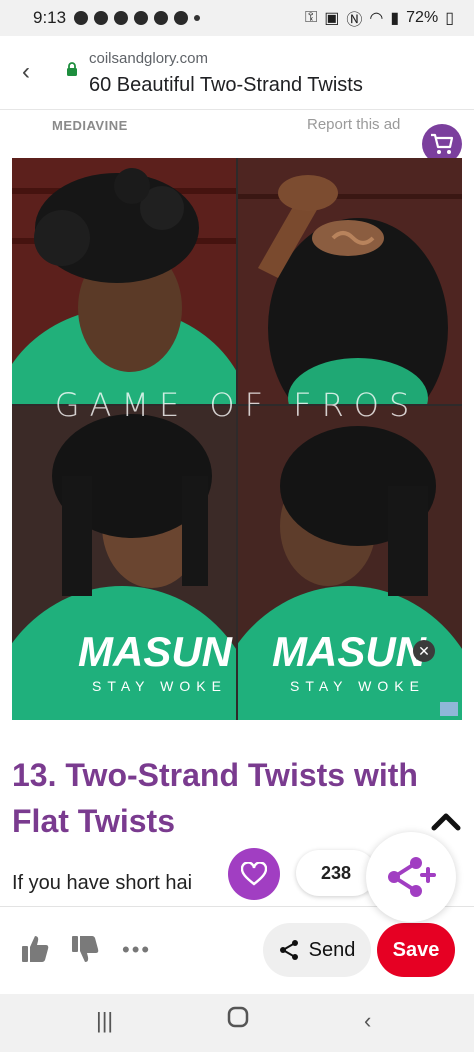  What do you see at coordinates (349, 651) in the screenshot?
I see `shirt-text-right: MASUN` at bounding box center [349, 651].